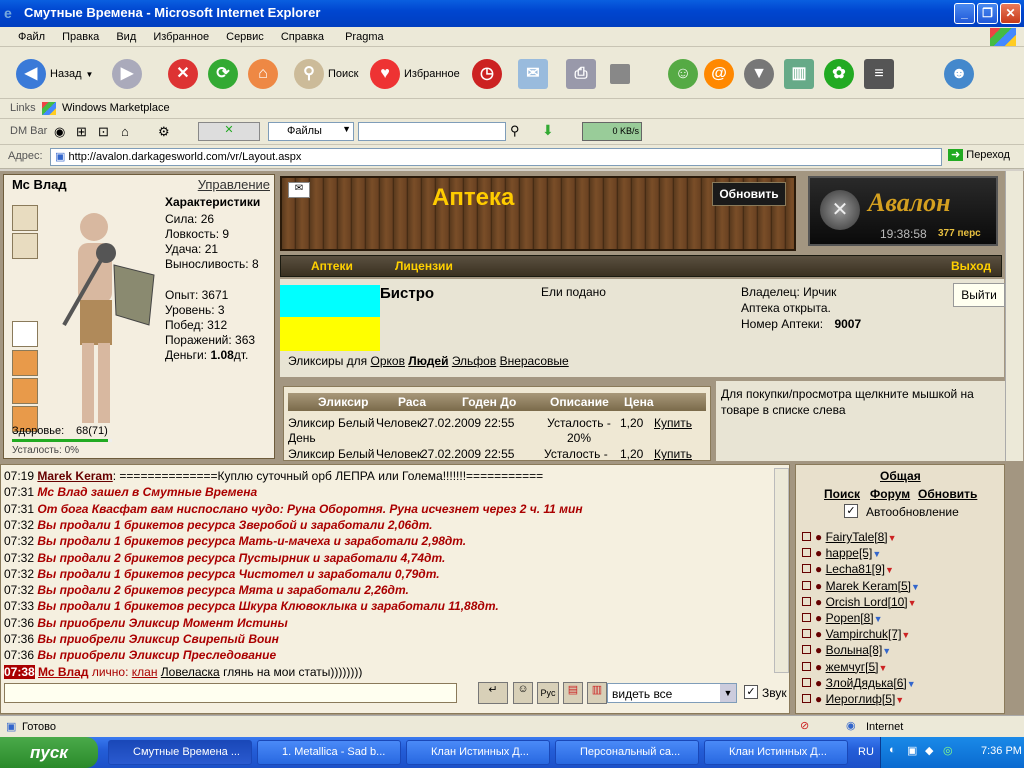 Image resolution: width=1024 pixels, height=768 pixels. What do you see at coordinates (868, 586) in the screenshot?
I see `user-name-link: Marek Keram[5]` at bounding box center [868, 586].